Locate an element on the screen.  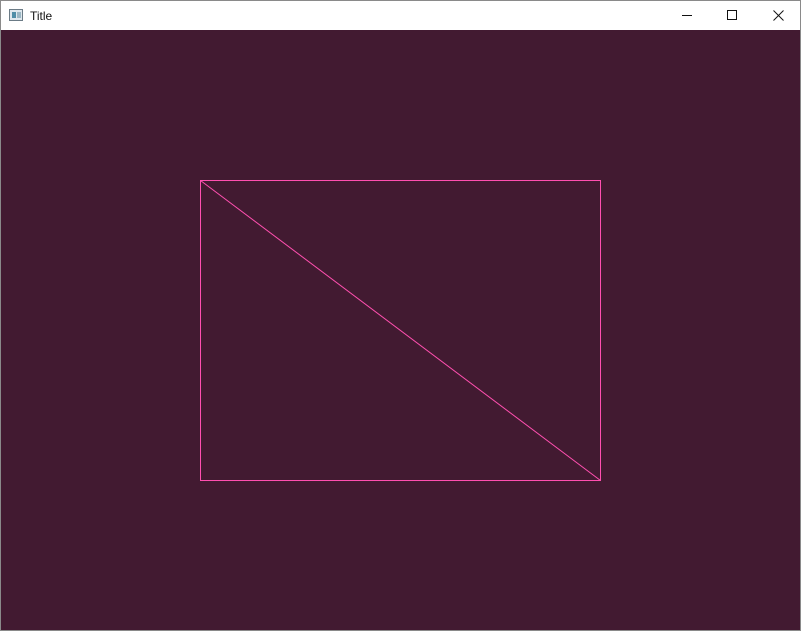
window-title: Title is located at coordinates (41, 16).